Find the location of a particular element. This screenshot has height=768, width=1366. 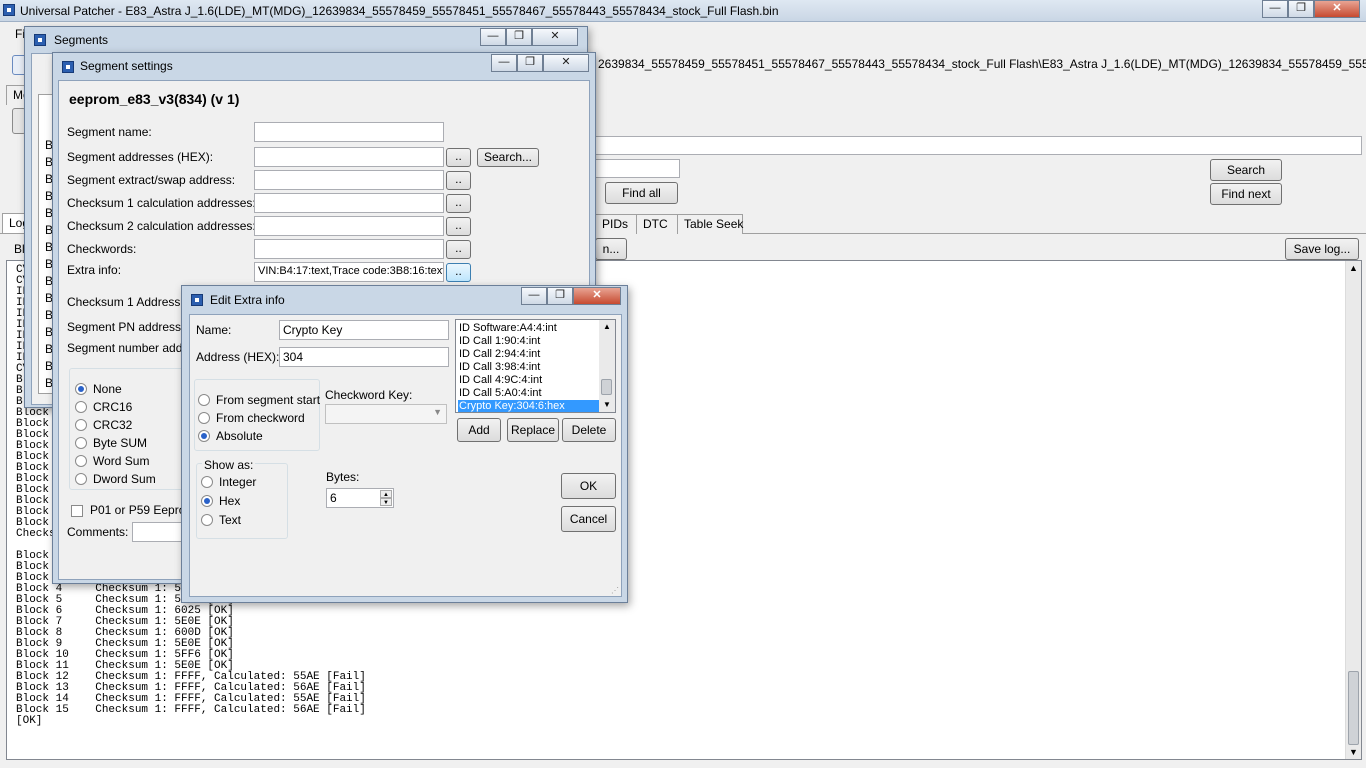

tab-table-seek: Table Seek is located at coordinates (710, 224).